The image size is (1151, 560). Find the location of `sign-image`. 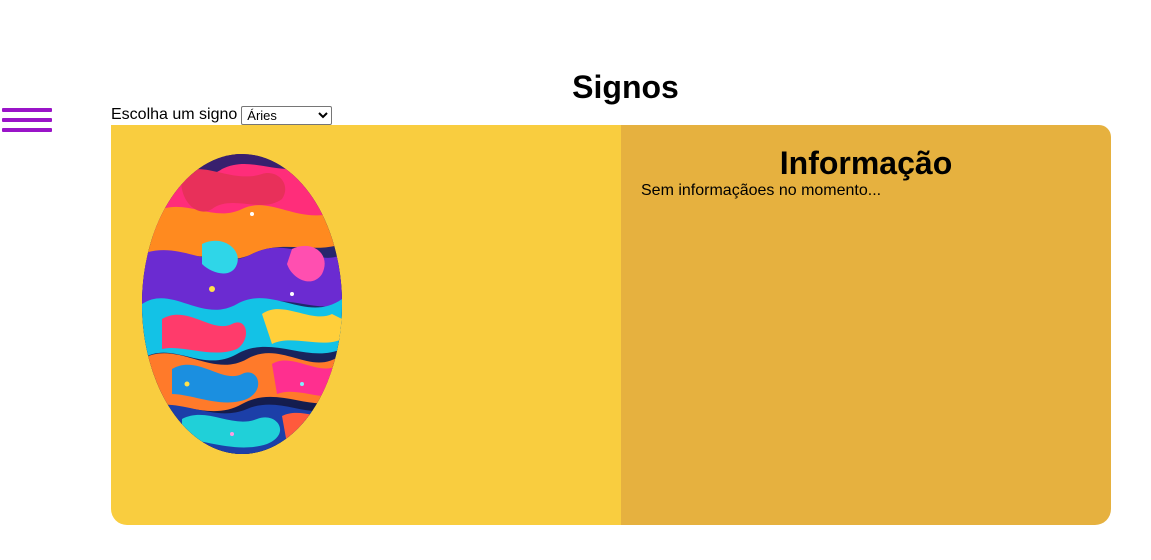

sign-image is located at coordinates (242, 304).